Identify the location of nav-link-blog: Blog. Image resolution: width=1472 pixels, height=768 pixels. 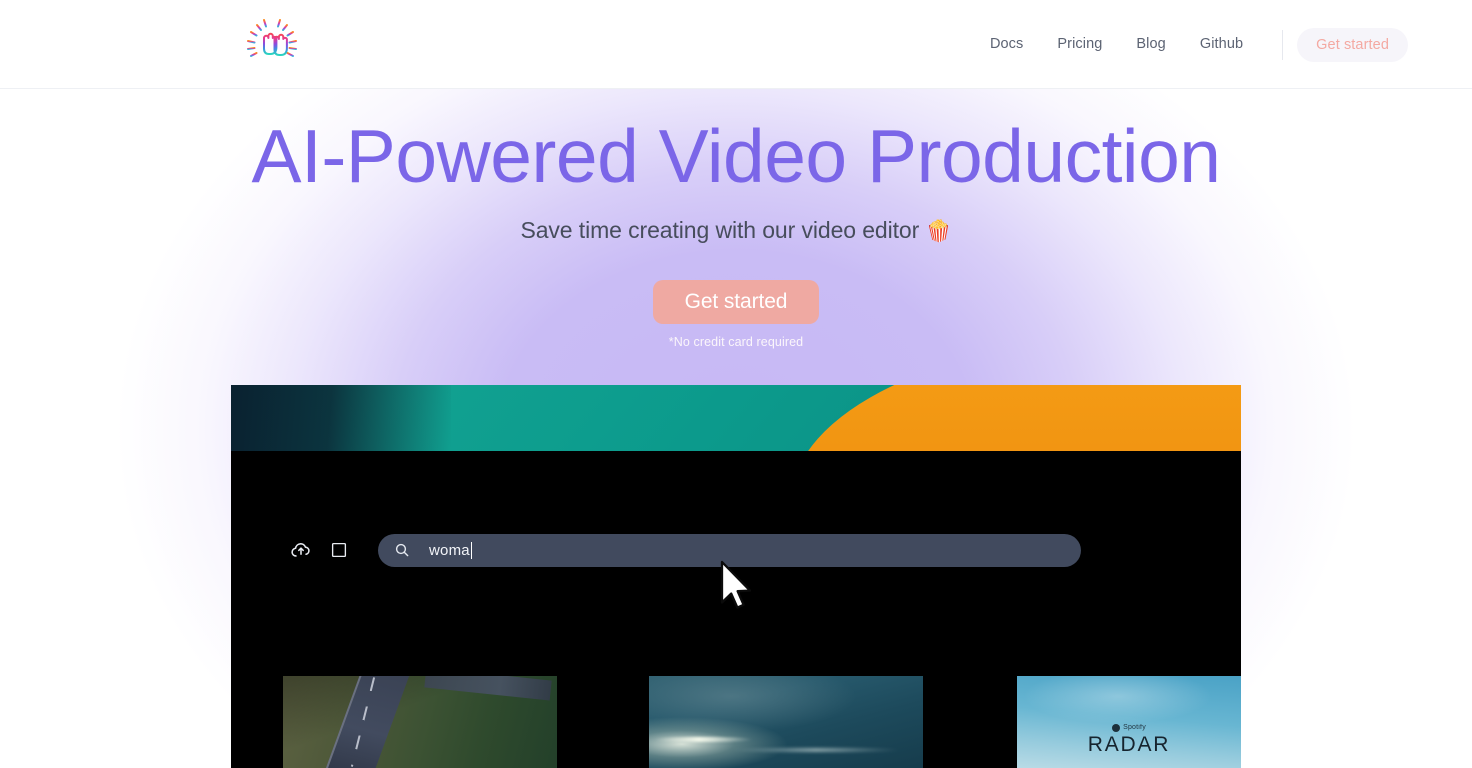
(1150, 44).